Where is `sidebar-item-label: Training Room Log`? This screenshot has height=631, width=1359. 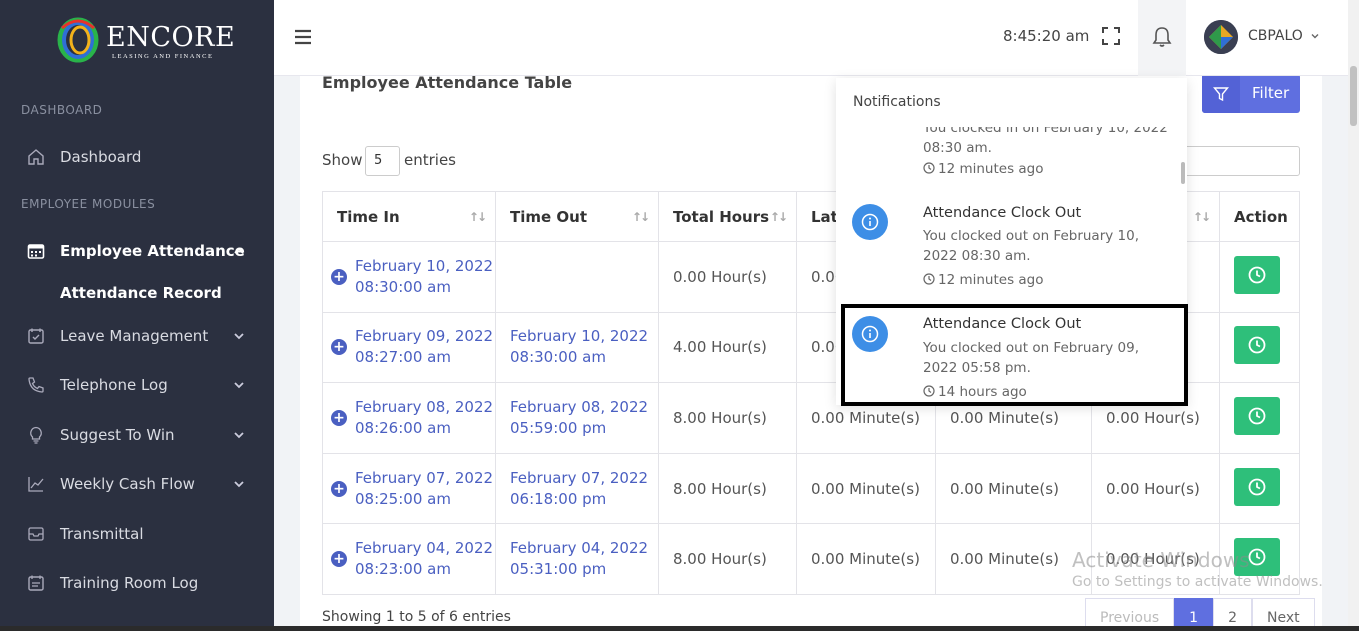 sidebar-item-label: Training Room Log is located at coordinates (129, 583).